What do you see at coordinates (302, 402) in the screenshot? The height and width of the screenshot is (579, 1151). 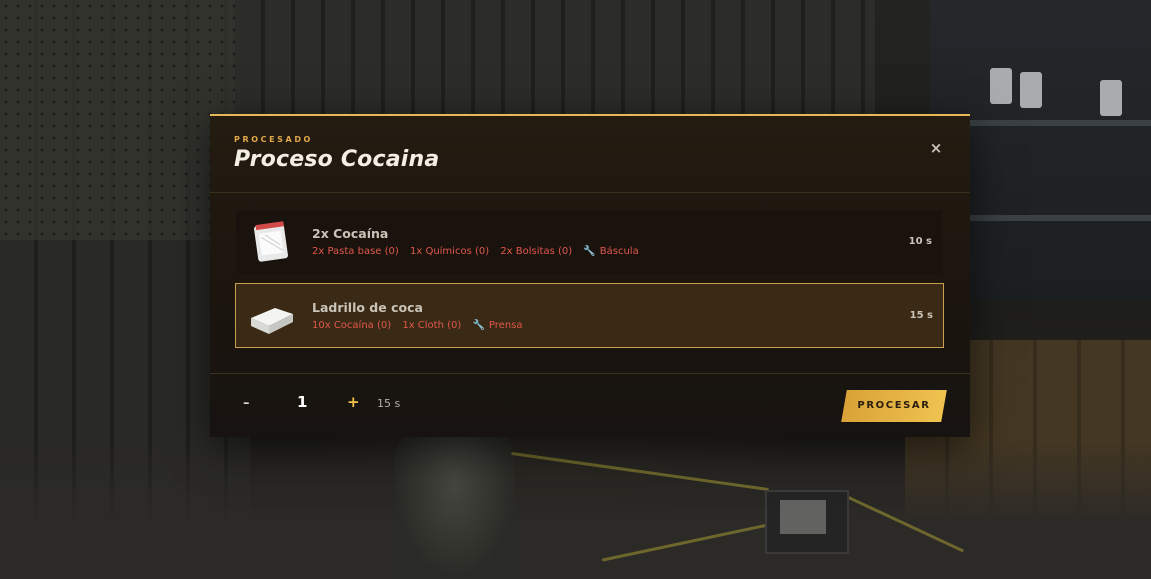 I see `quantity-value: 1` at bounding box center [302, 402].